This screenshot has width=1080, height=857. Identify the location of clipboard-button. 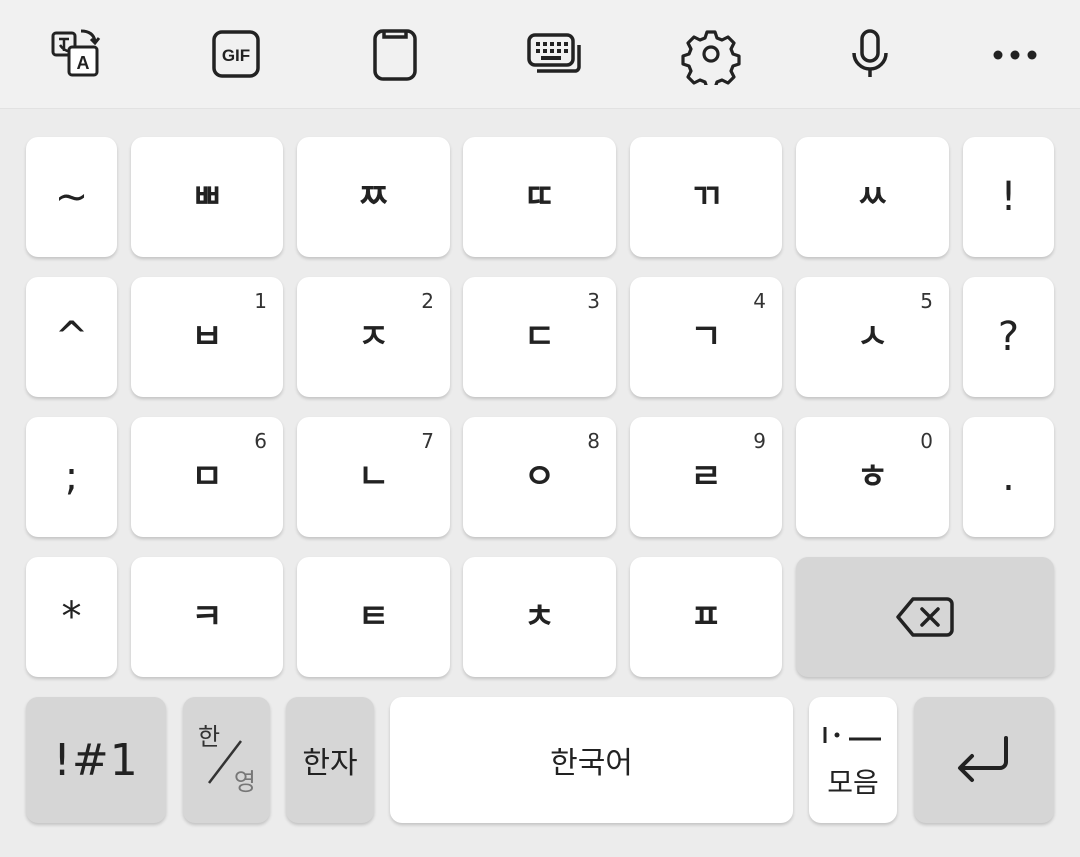
(395, 54).